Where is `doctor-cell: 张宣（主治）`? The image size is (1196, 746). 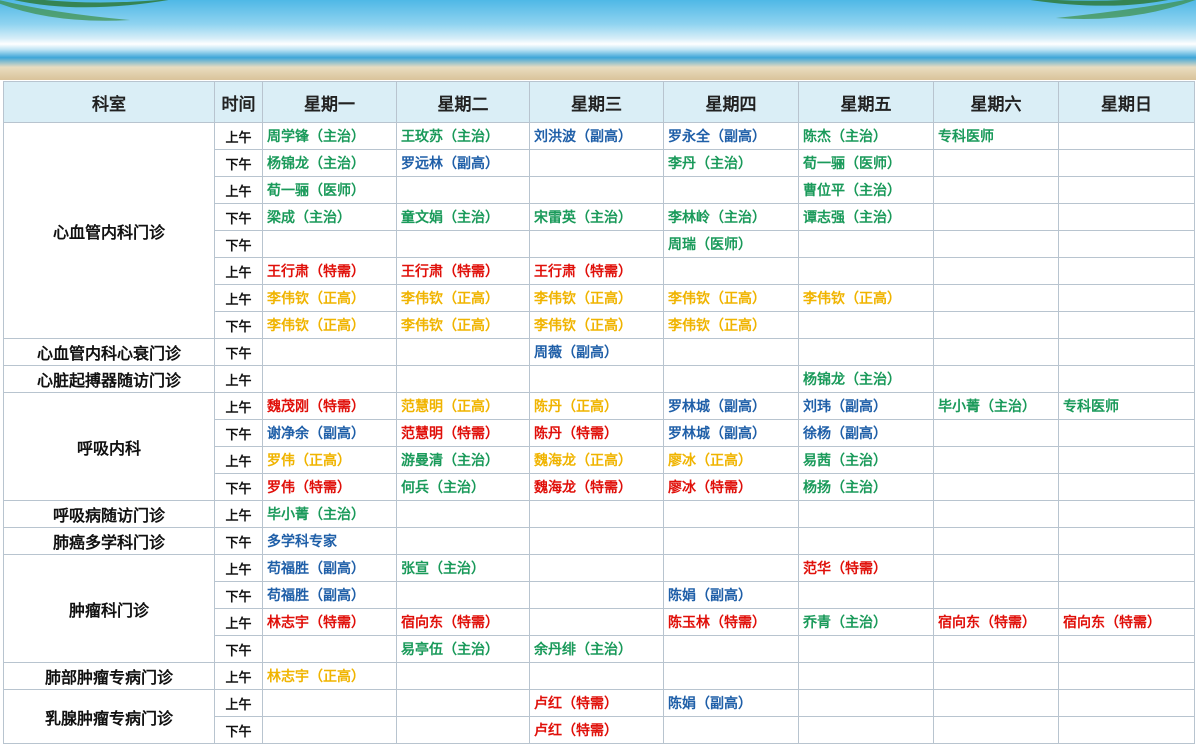 doctor-cell: 张宣（主治） is located at coordinates (463, 568).